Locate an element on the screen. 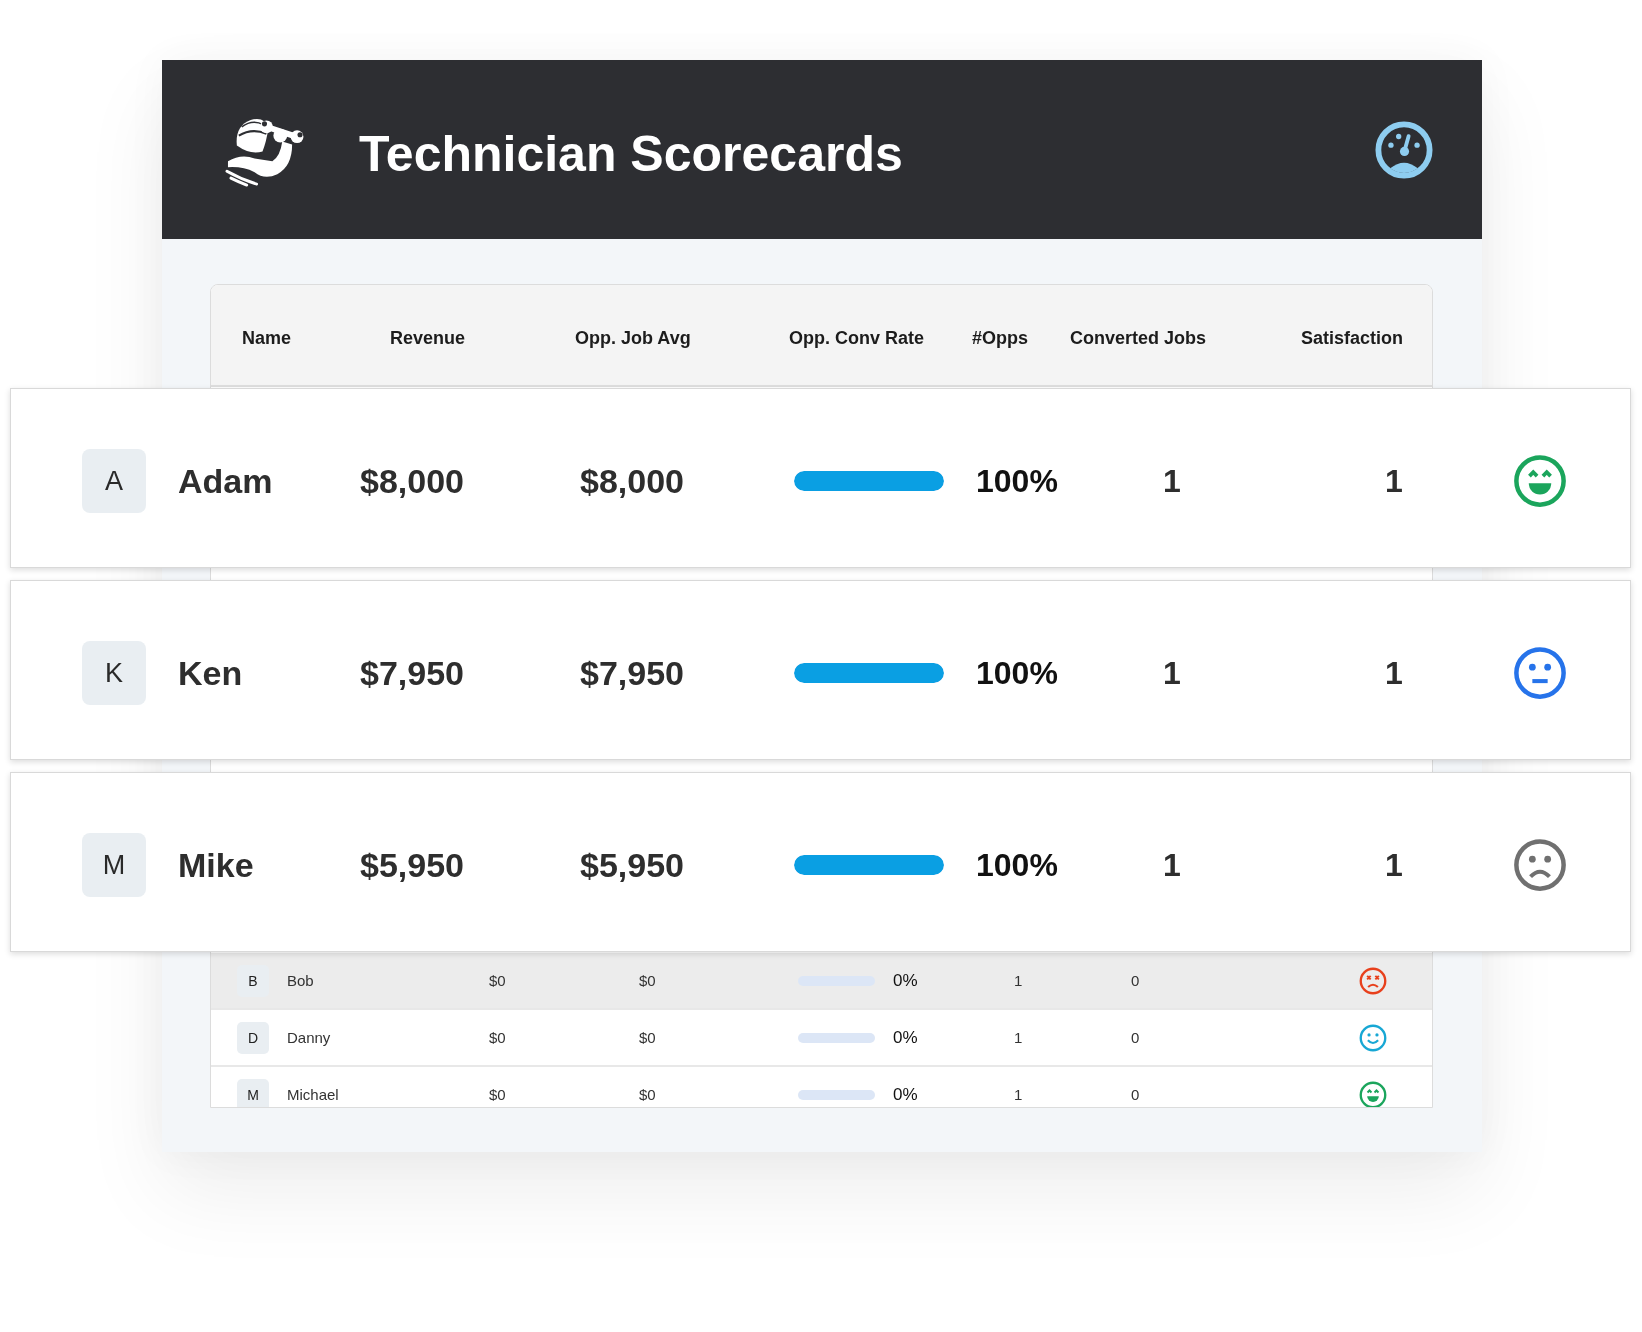 The image size is (1642, 1332). initial-avatar: D is located at coordinates (253, 1037).